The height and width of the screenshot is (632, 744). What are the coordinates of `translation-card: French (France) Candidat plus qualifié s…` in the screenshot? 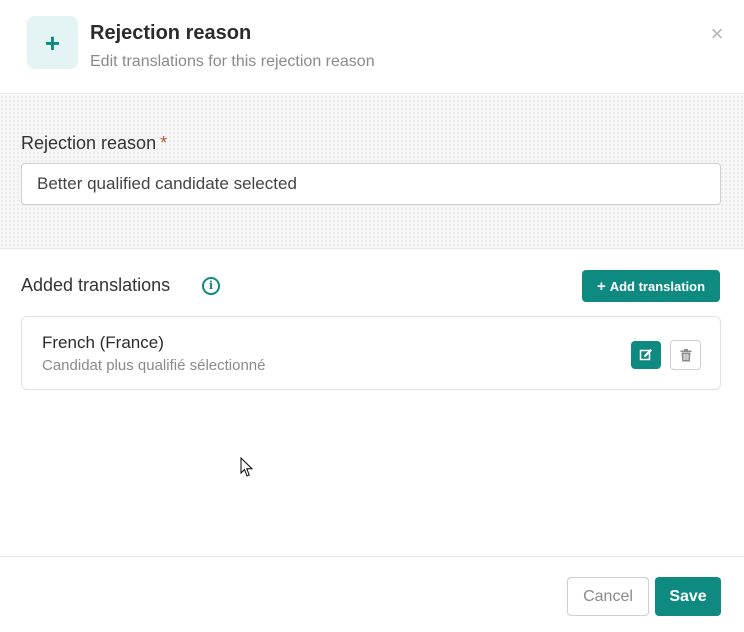 It's located at (371, 353).